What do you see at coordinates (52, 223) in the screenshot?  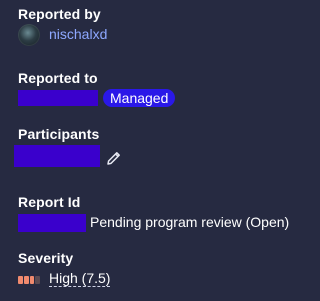 I see `redacted-report-id` at bounding box center [52, 223].